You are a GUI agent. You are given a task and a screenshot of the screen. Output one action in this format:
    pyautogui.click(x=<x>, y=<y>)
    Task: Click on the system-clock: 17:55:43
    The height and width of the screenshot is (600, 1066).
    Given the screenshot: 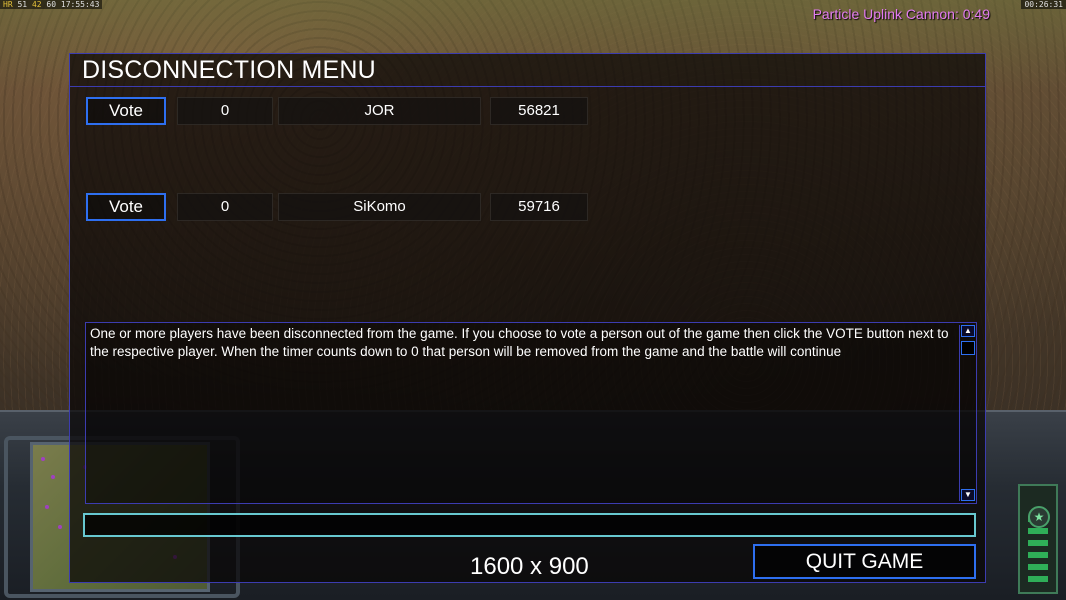 What is the action you would take?
    pyautogui.click(x=80, y=4)
    